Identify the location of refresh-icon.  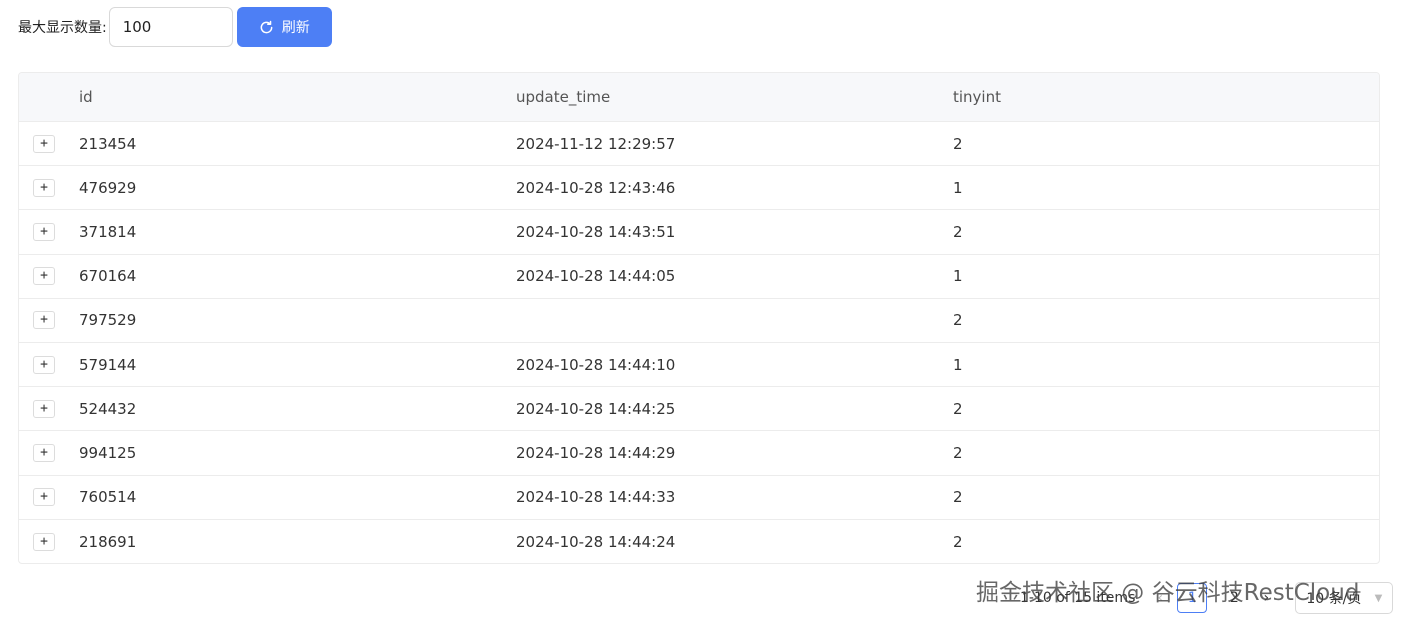
(266, 27).